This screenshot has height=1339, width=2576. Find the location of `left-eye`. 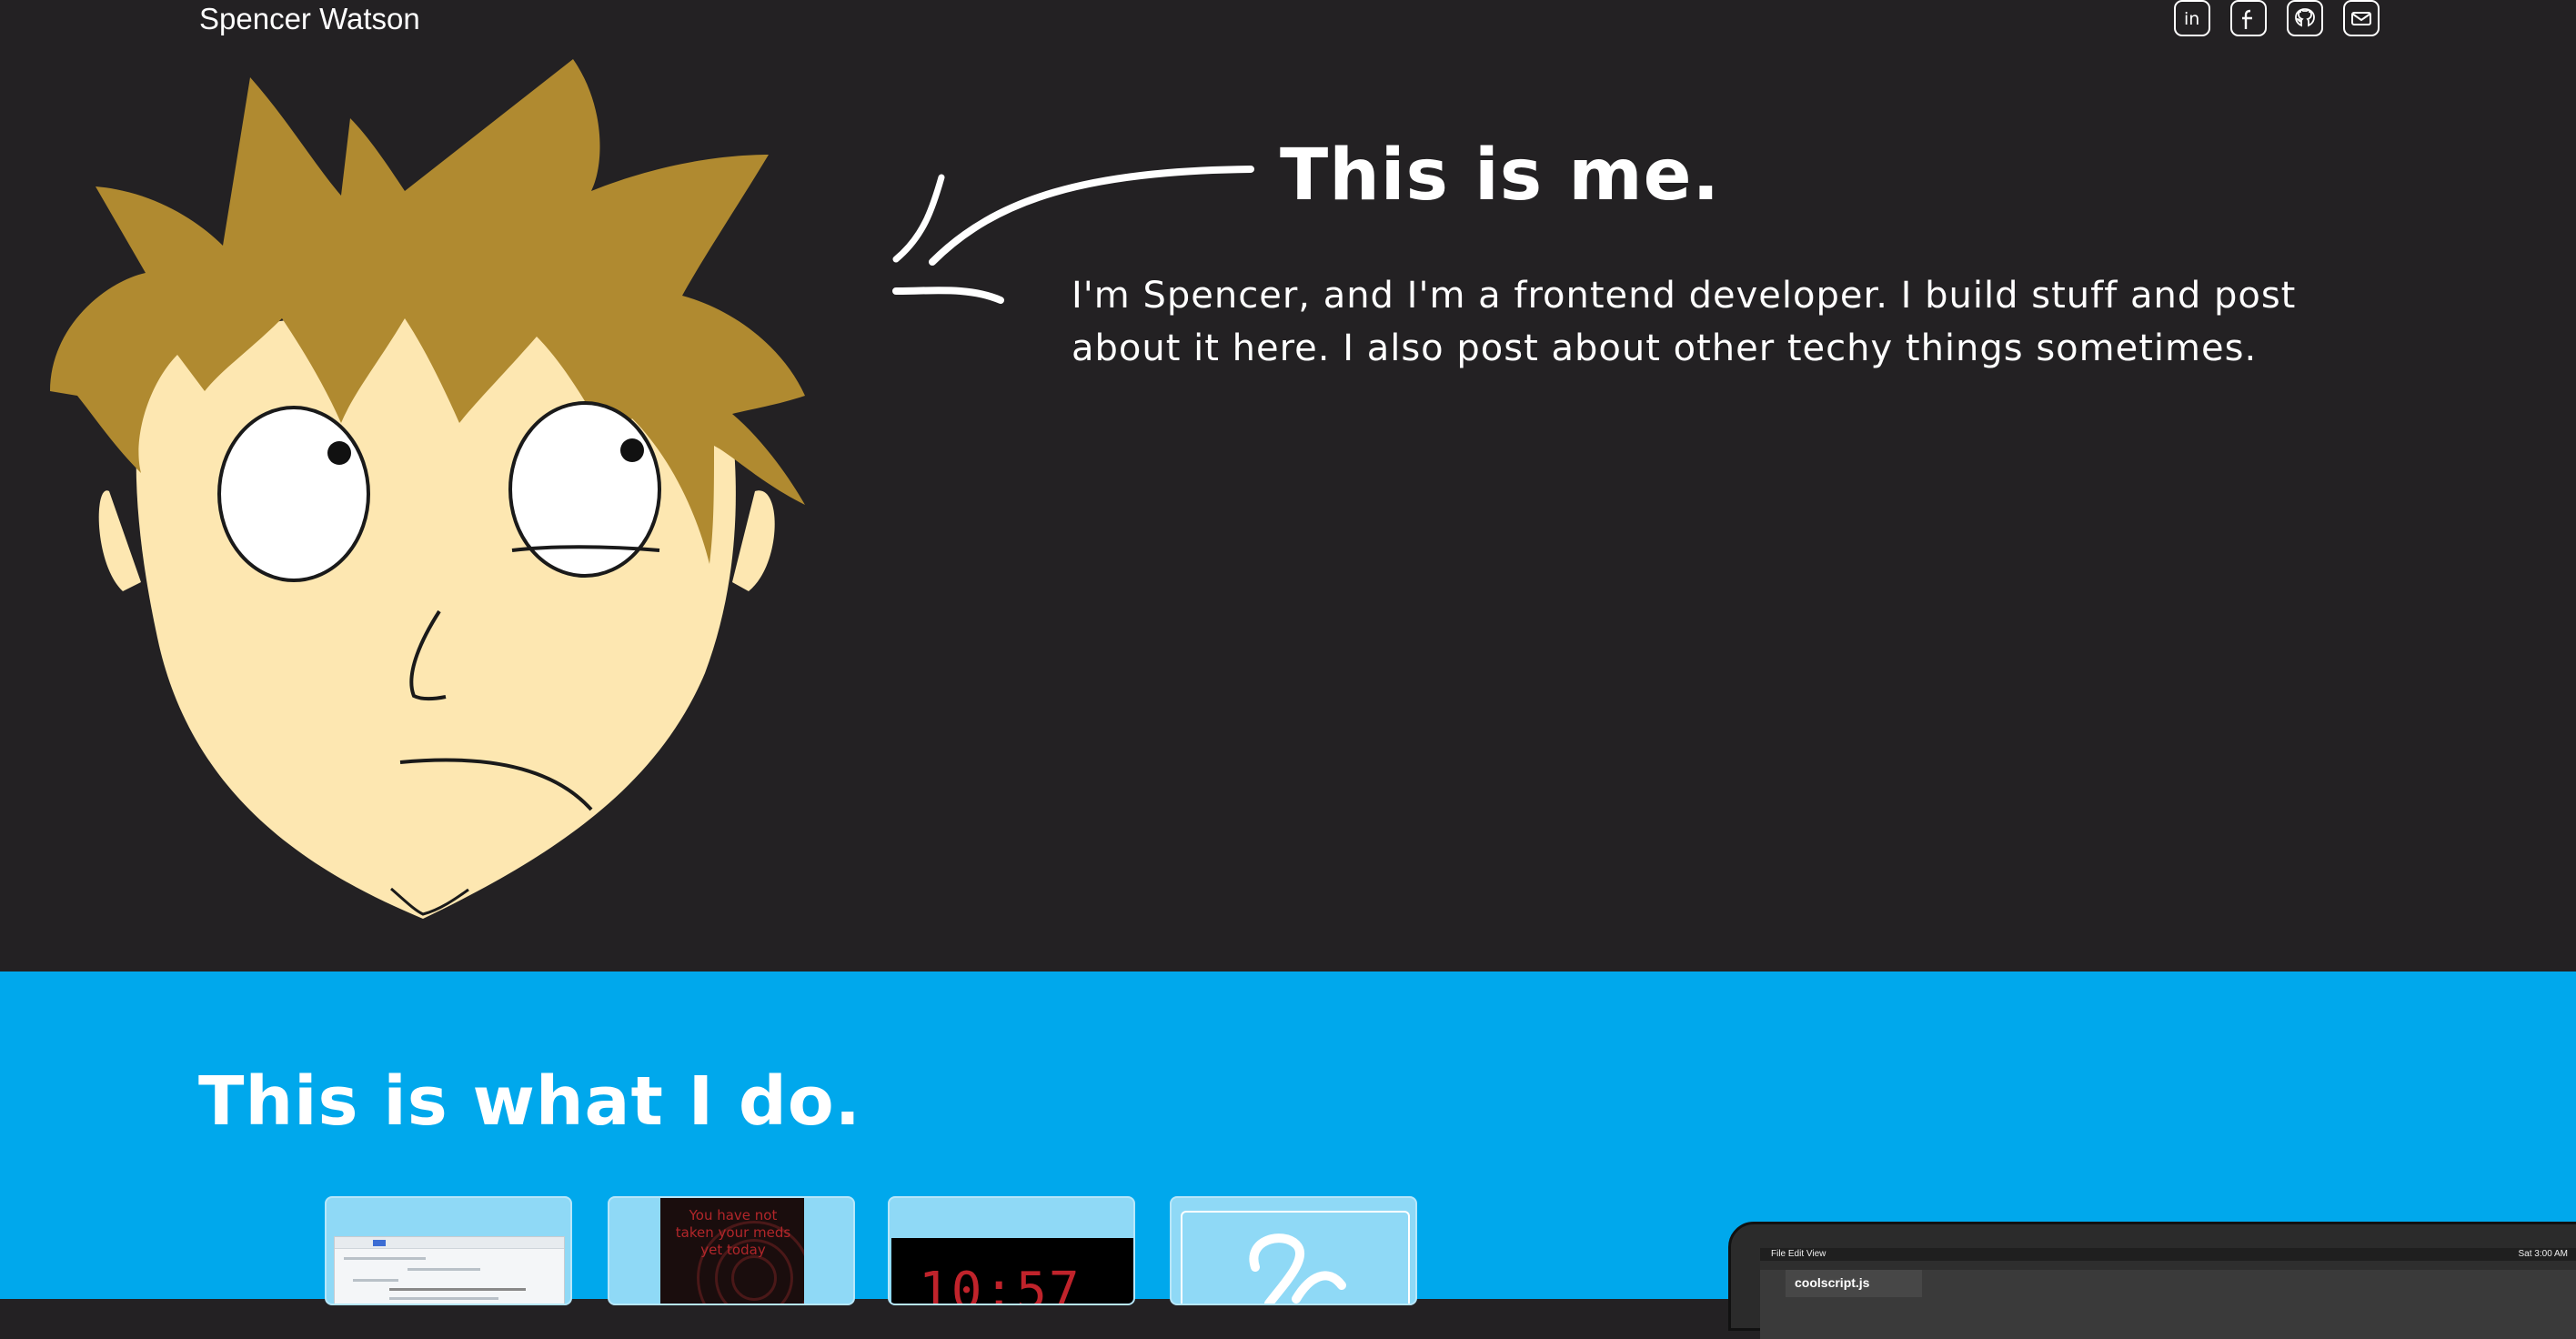

left-eye is located at coordinates (293, 494).